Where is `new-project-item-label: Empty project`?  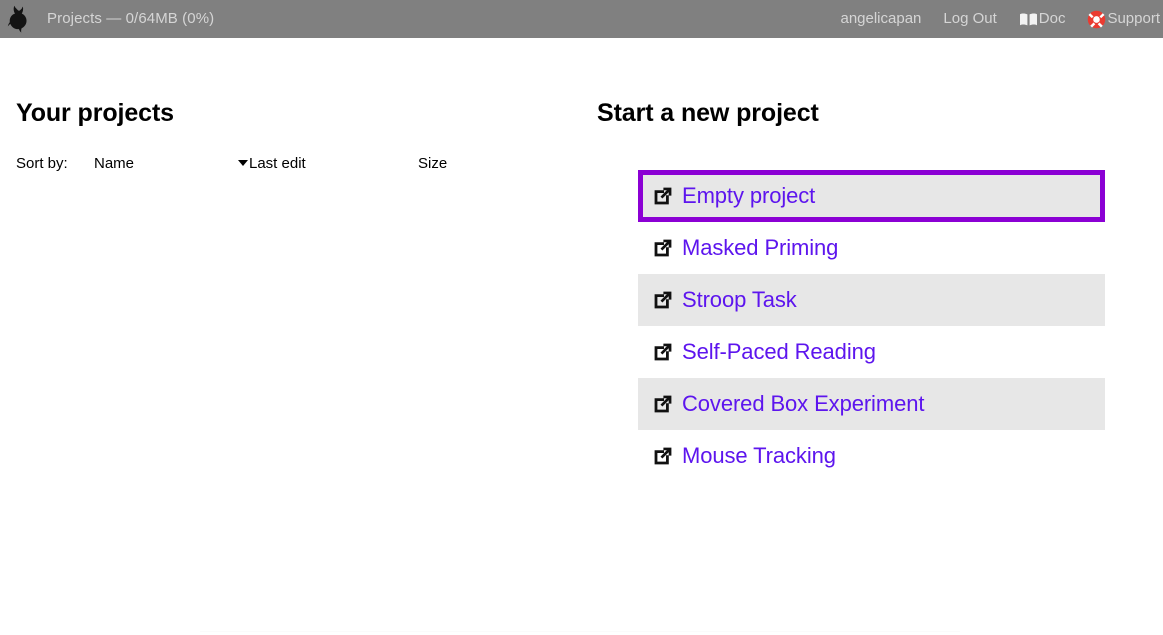
new-project-item-label: Empty project is located at coordinates (749, 195).